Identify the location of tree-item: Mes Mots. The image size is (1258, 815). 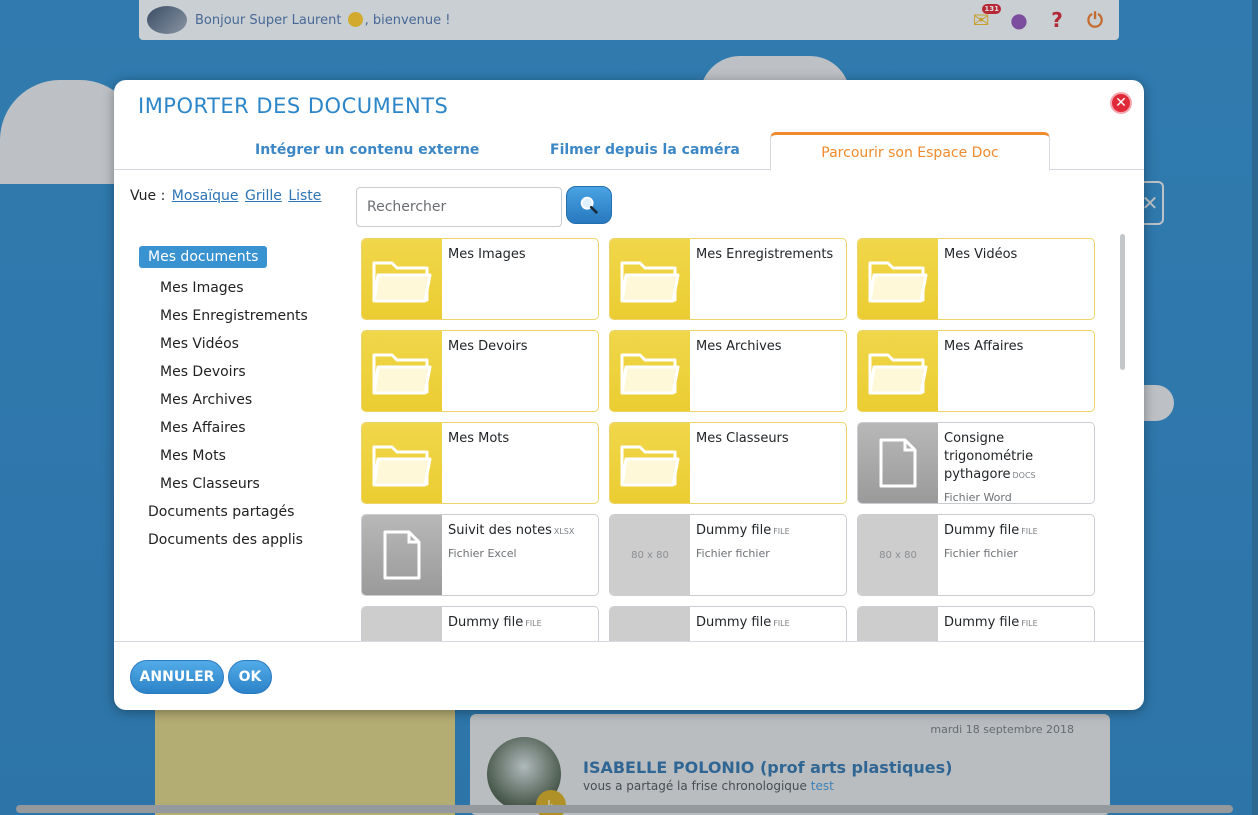
(249, 456).